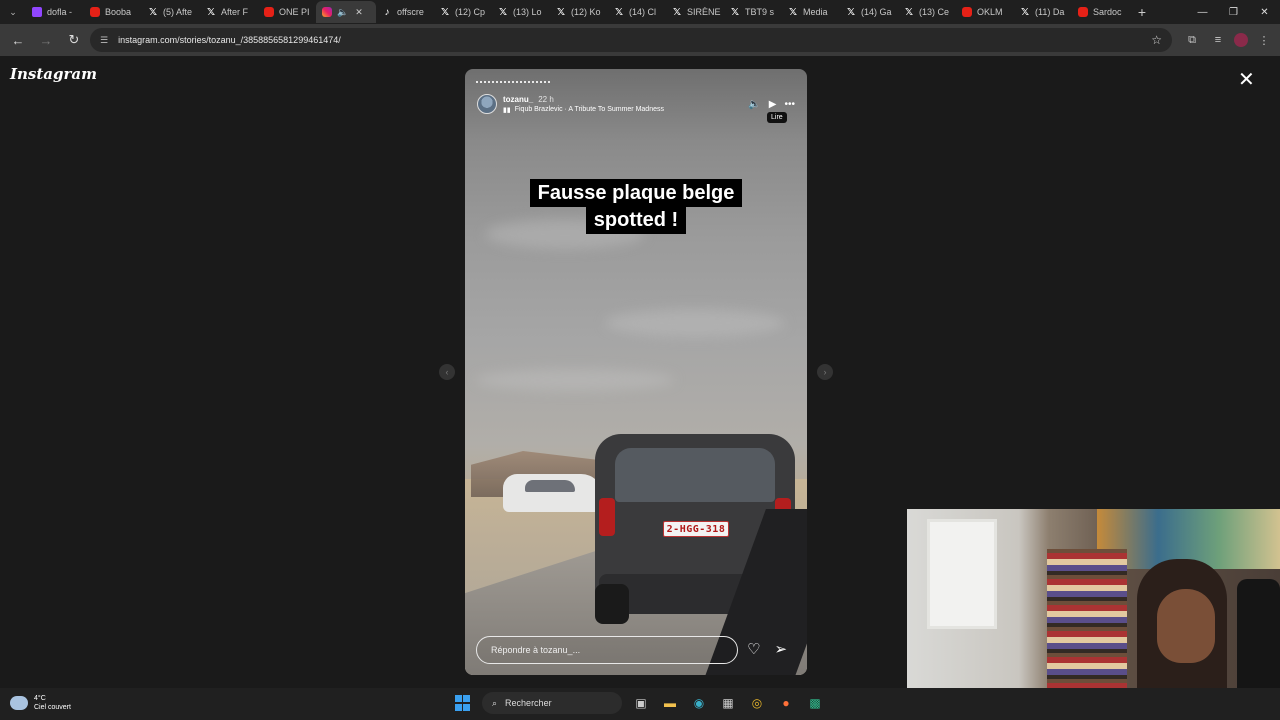 Image resolution: width=1280 pixels, height=720 pixels. I want to click on tab: 𝕏 (12) Ko, so click(579, 12).